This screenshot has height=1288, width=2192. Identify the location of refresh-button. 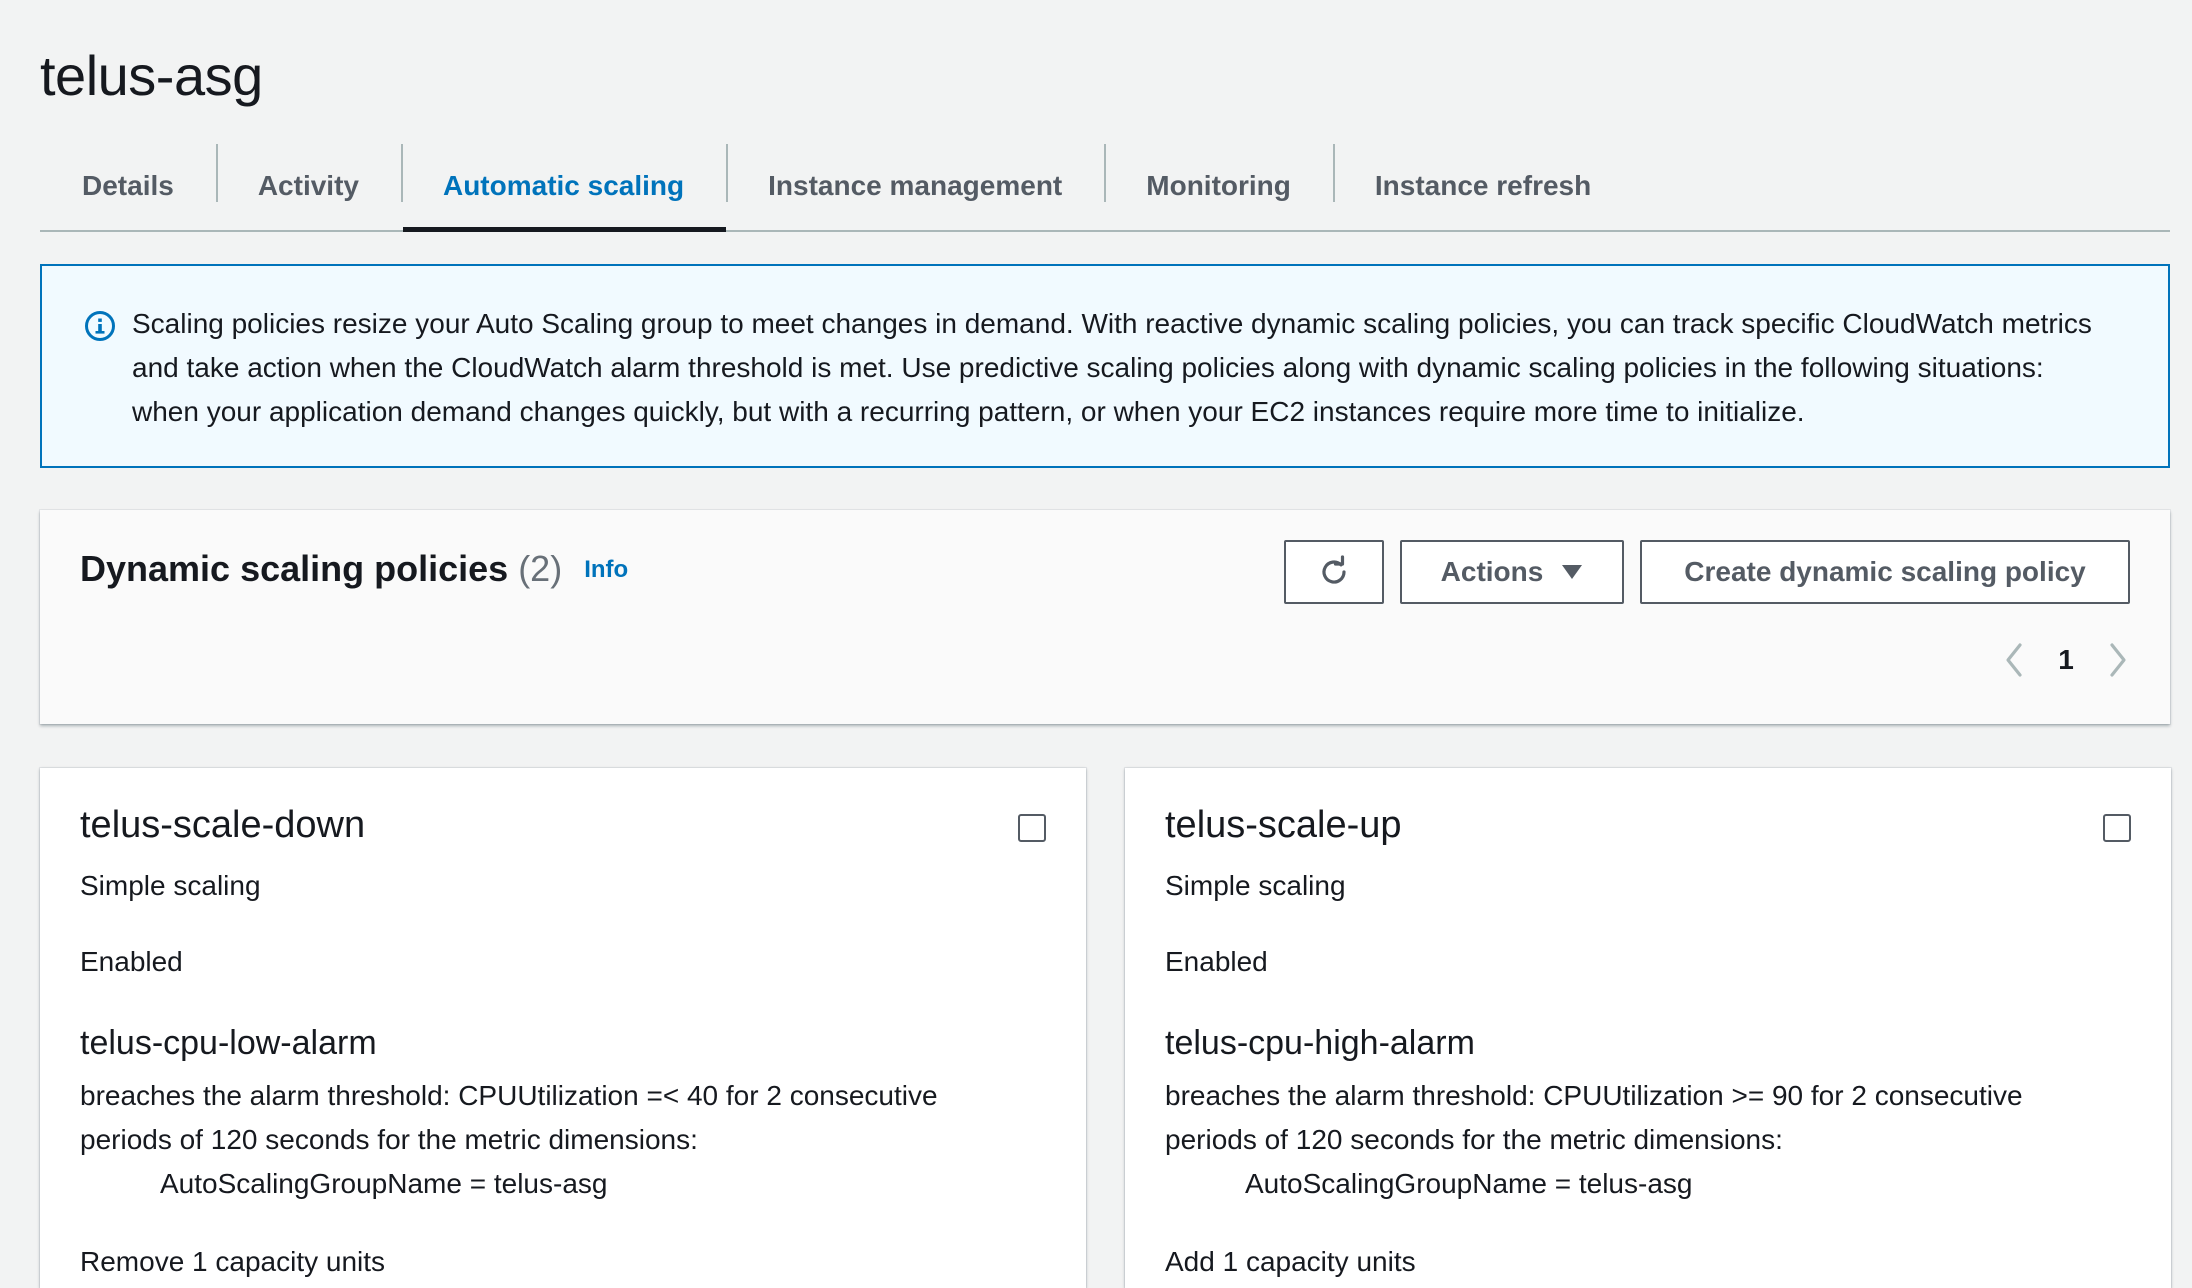
(1334, 572).